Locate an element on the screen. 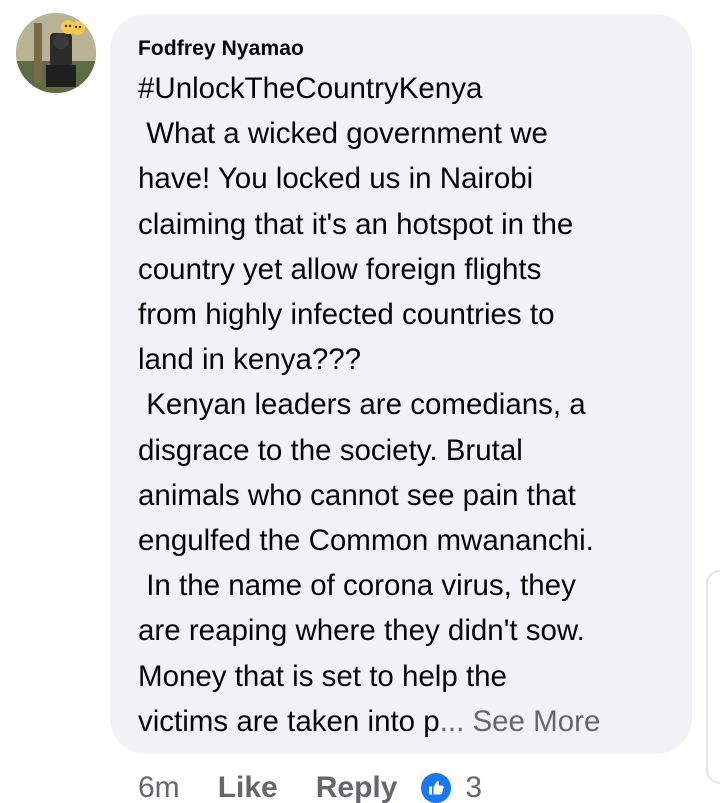 The width and height of the screenshot is (720, 803). reaction-count: 3 is located at coordinates (474, 787).